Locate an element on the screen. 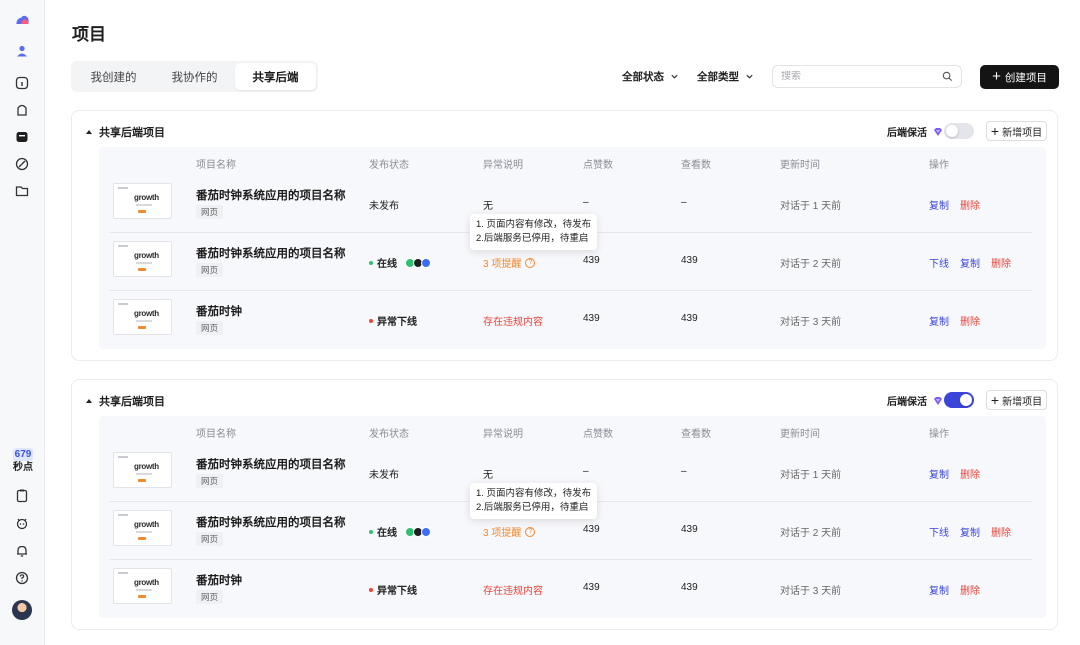  table-header: 异常说明 is located at coordinates (503, 434).